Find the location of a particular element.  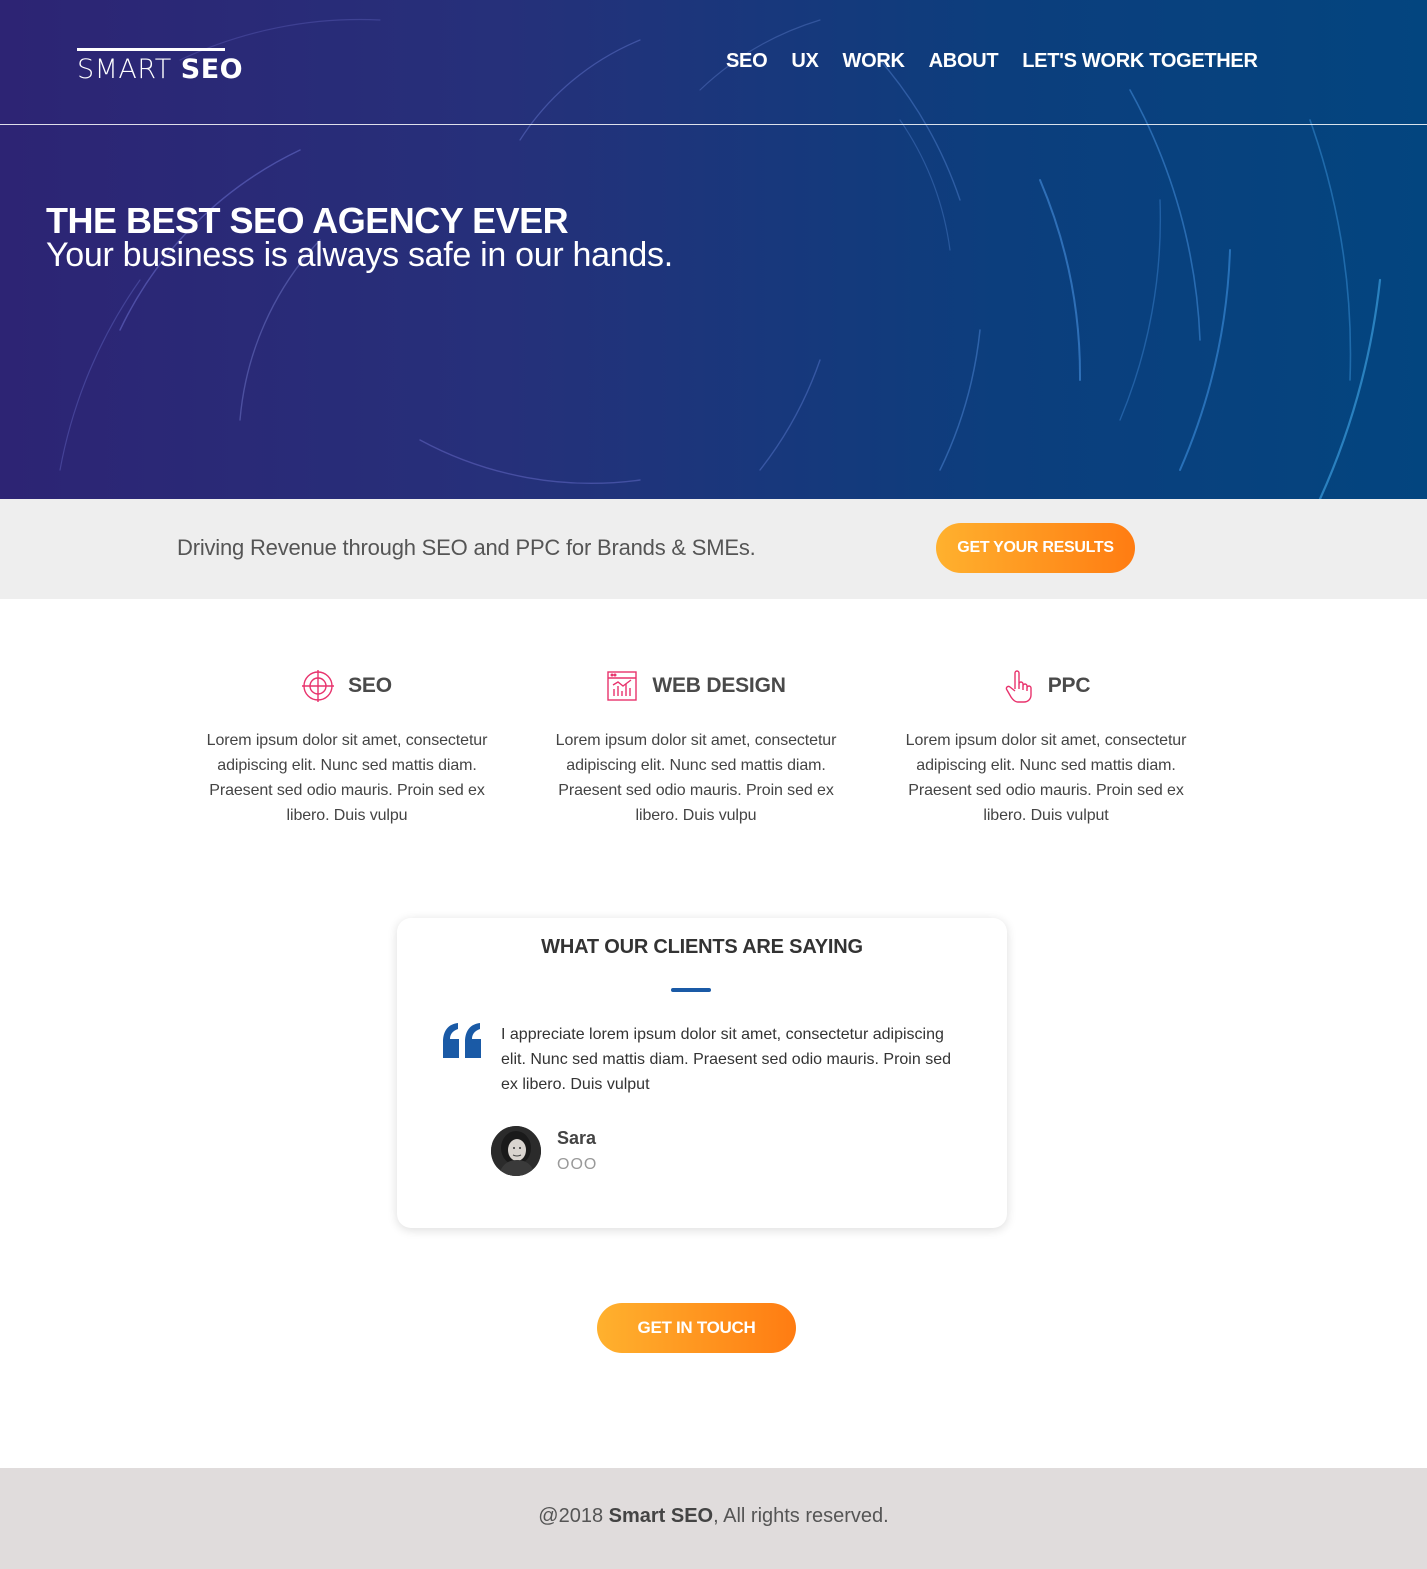

nav-link-work-together: LET'S WORK TOGETHER is located at coordinates (1140, 61).